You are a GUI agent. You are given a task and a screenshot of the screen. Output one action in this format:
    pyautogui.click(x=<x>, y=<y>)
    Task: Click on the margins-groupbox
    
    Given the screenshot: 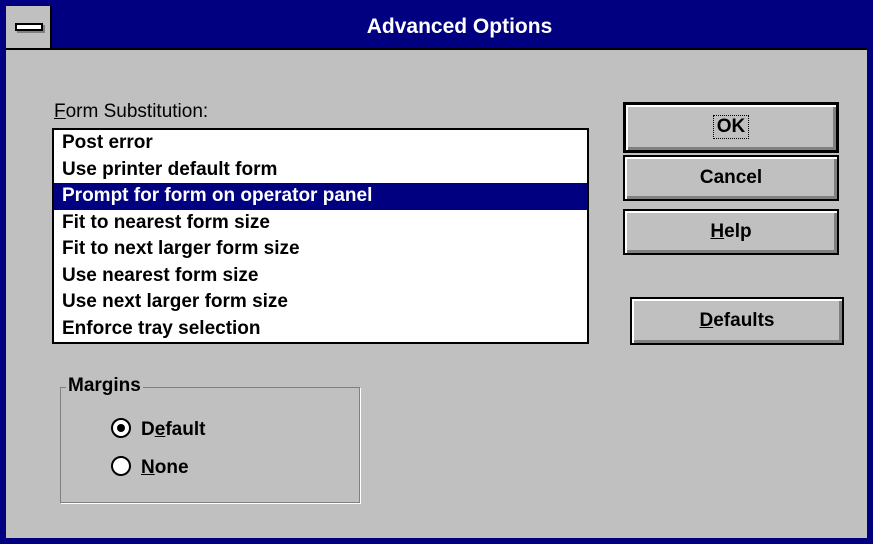 What is the action you would take?
    pyautogui.click(x=210, y=445)
    